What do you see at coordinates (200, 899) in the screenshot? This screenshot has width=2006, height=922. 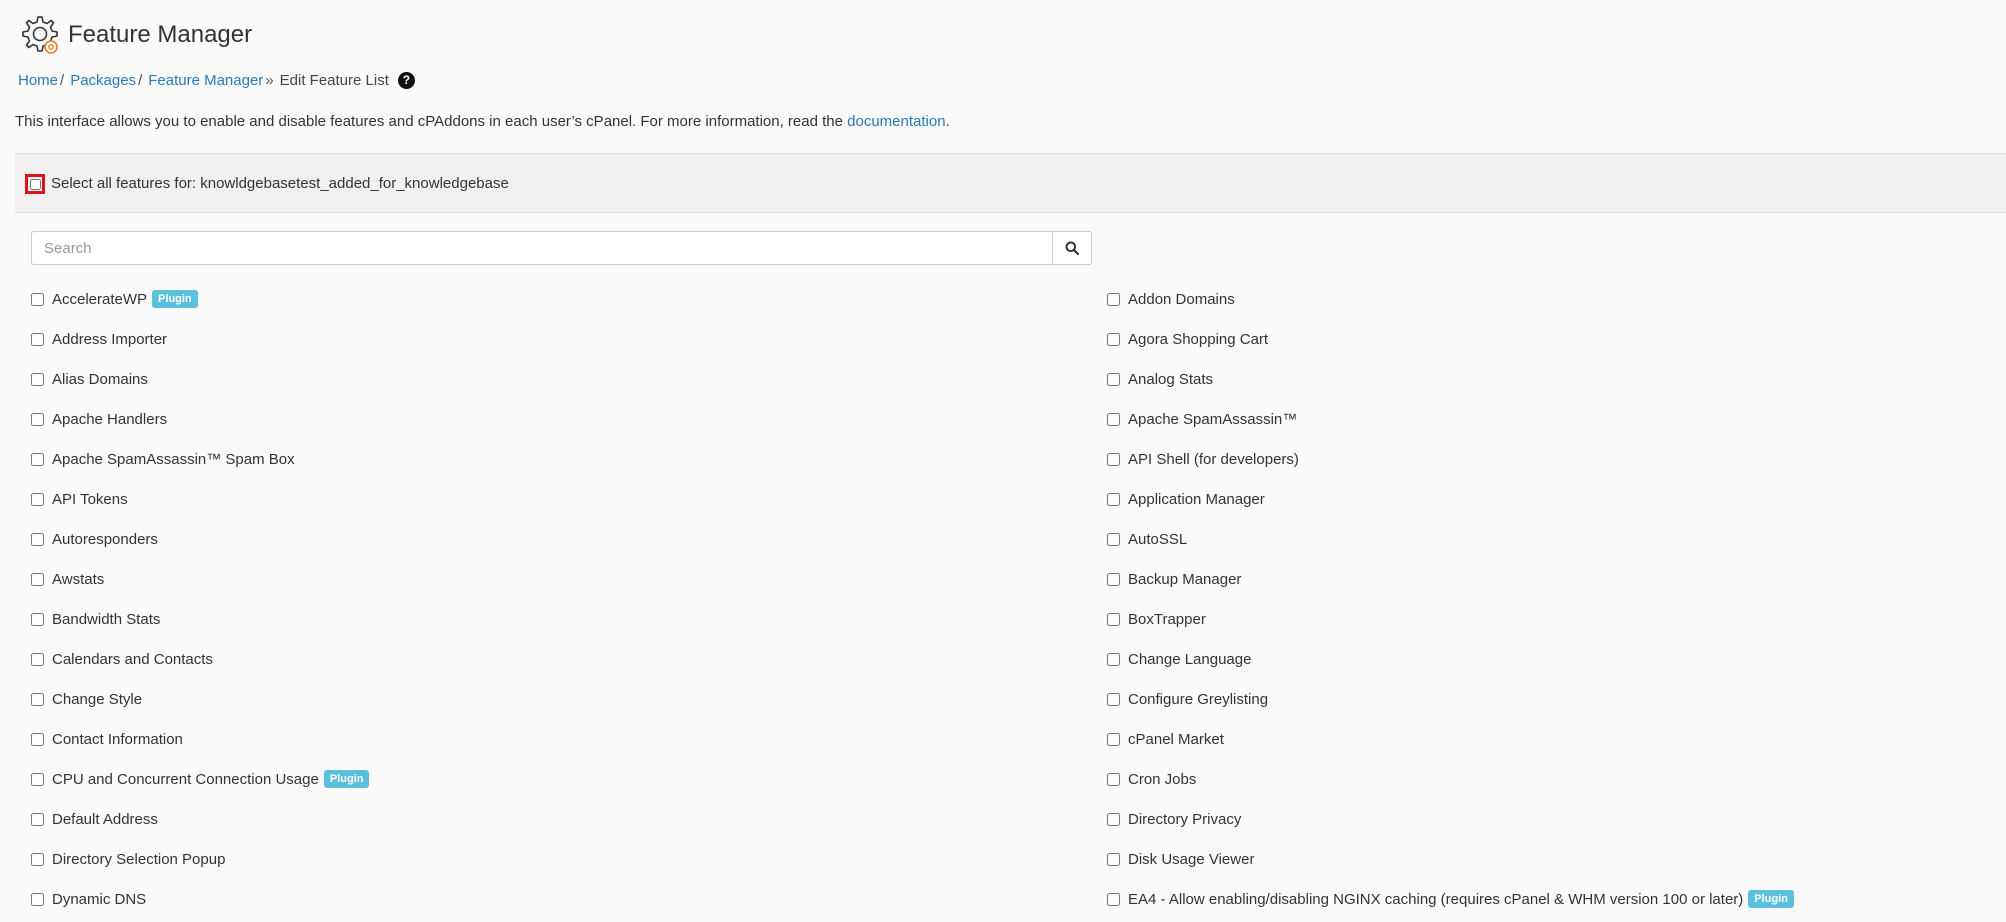 I see `feature-item-dynamic-dns: Dynamic DNS` at bounding box center [200, 899].